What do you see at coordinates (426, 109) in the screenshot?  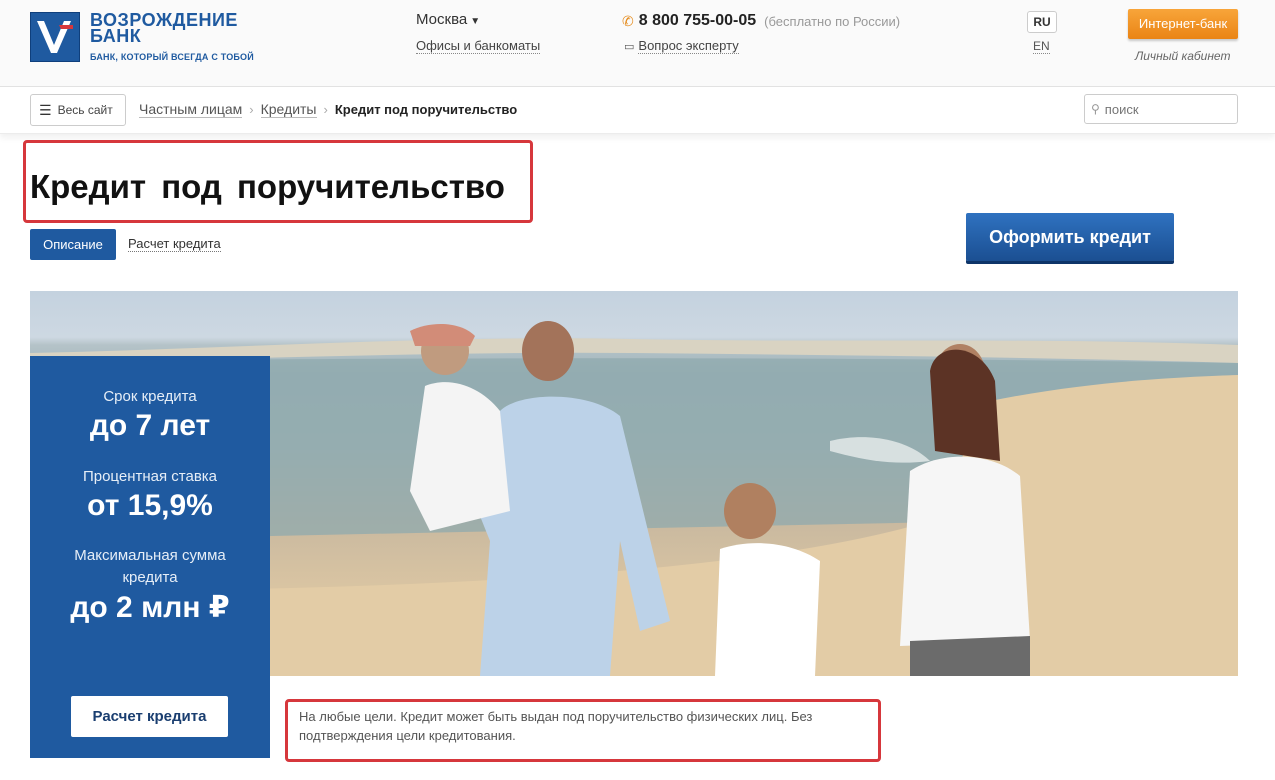 I see `breadcrumb-current: Кредит под поручительство` at bounding box center [426, 109].